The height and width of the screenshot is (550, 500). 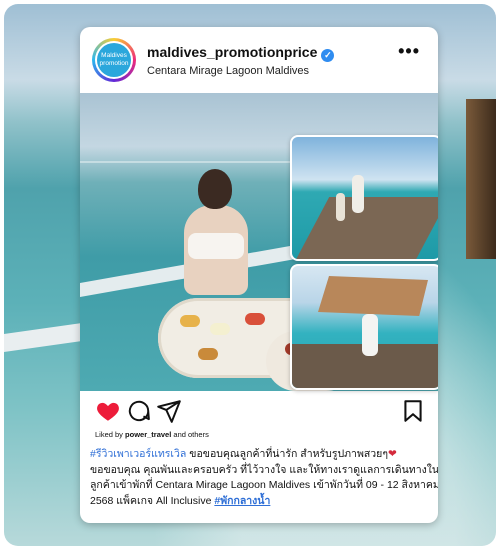 I want to click on avatar-logo: Maldives promotion, so click(x=114, y=60).